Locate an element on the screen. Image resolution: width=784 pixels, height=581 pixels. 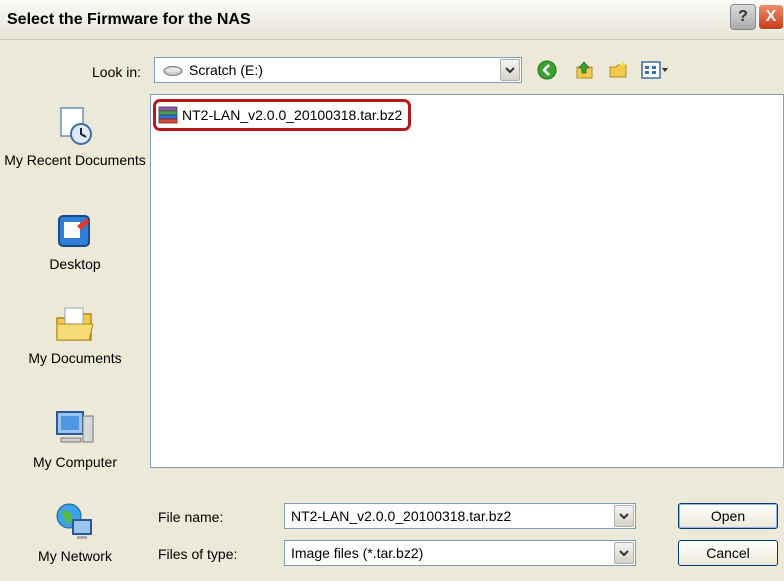
cancel-button: Cancel is located at coordinates (728, 553).